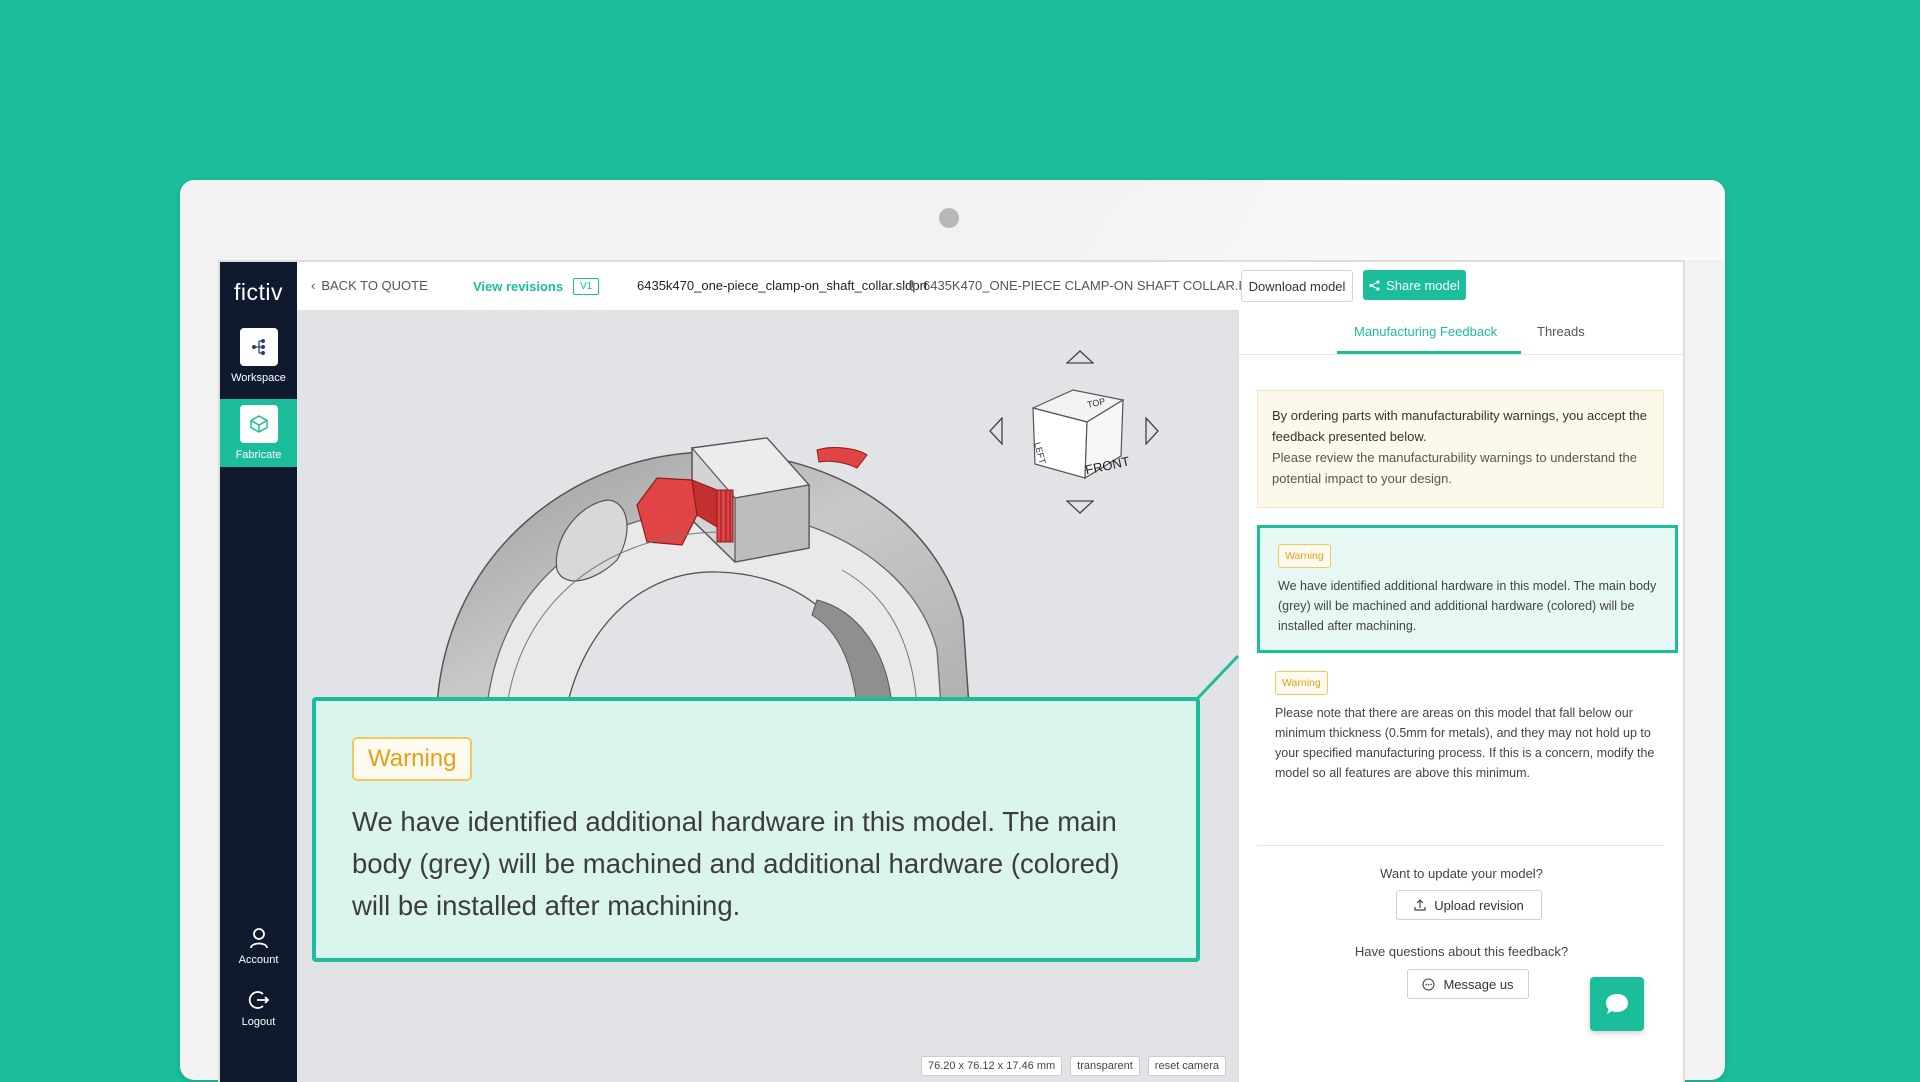 The image size is (1920, 1082). What do you see at coordinates (991, 1066) in the screenshot?
I see `dimensions-readout: 76.20 x 76.12 x 17.46 mm` at bounding box center [991, 1066].